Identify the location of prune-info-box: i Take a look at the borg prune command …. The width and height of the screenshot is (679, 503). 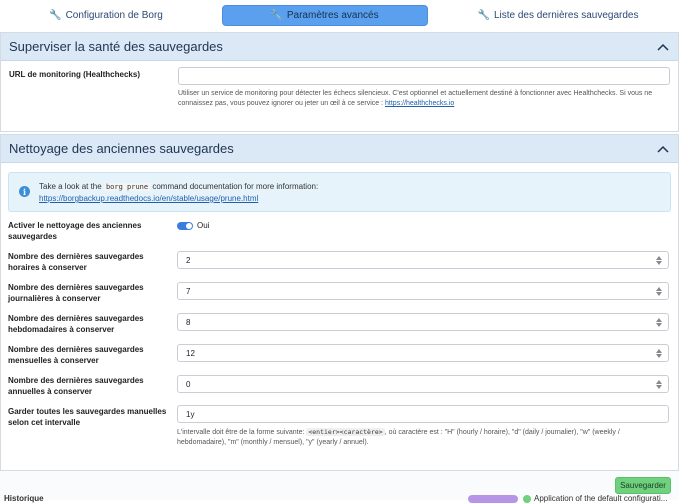
(339, 192).